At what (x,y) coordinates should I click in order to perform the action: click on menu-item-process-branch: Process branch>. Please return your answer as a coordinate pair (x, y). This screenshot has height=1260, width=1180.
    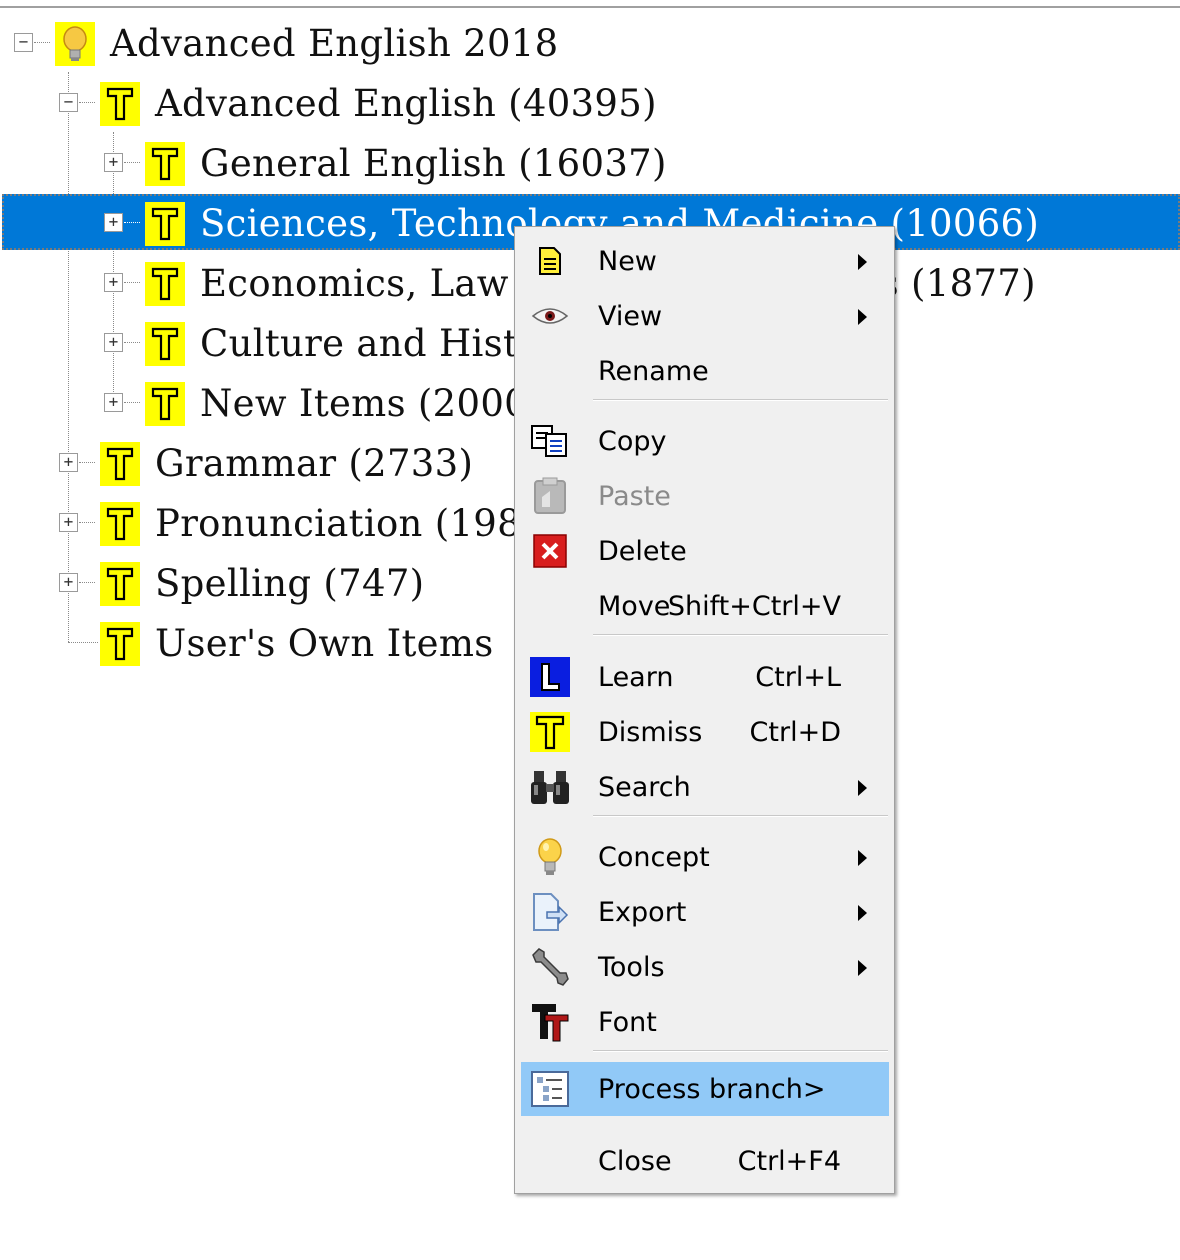
    Looking at the image, I should click on (705, 1089).